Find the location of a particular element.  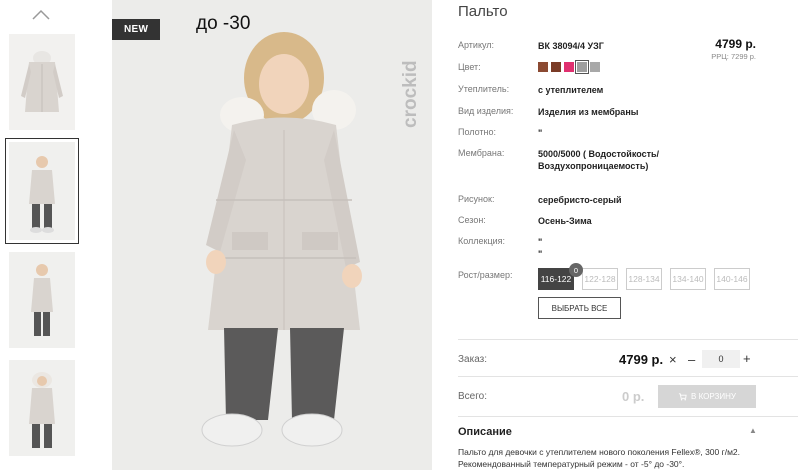

cart-icon is located at coordinates (682, 397).